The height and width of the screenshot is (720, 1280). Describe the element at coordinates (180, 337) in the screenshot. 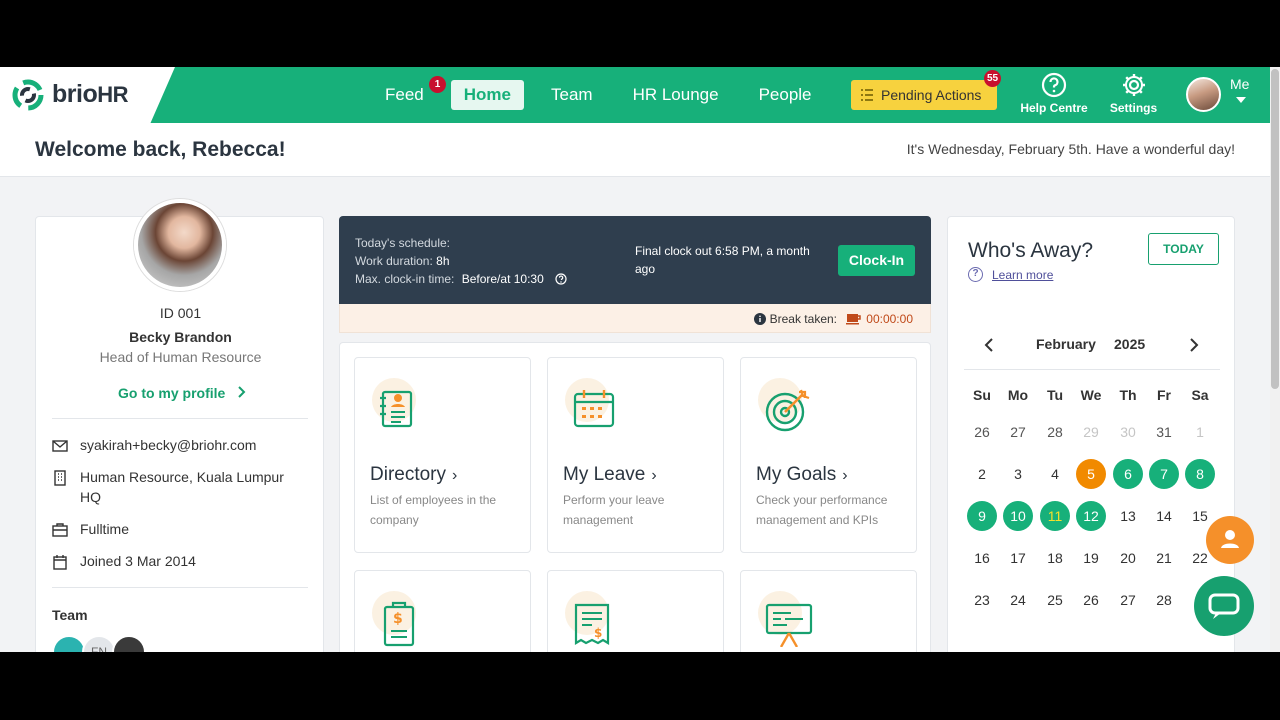

I see `employee-name: Becky Brandon` at that location.